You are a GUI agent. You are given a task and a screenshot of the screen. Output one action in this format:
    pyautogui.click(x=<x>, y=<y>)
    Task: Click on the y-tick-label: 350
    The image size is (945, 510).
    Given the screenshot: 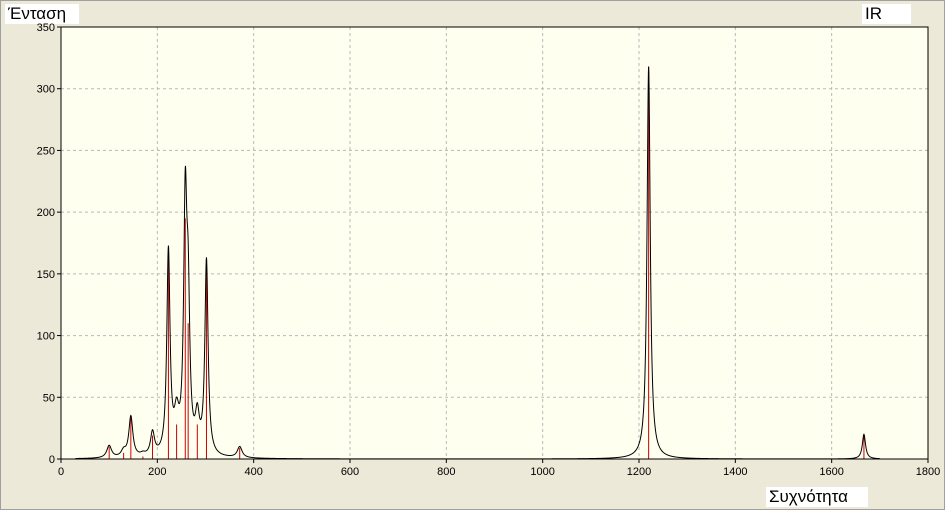 What is the action you would take?
    pyautogui.click(x=46, y=28)
    